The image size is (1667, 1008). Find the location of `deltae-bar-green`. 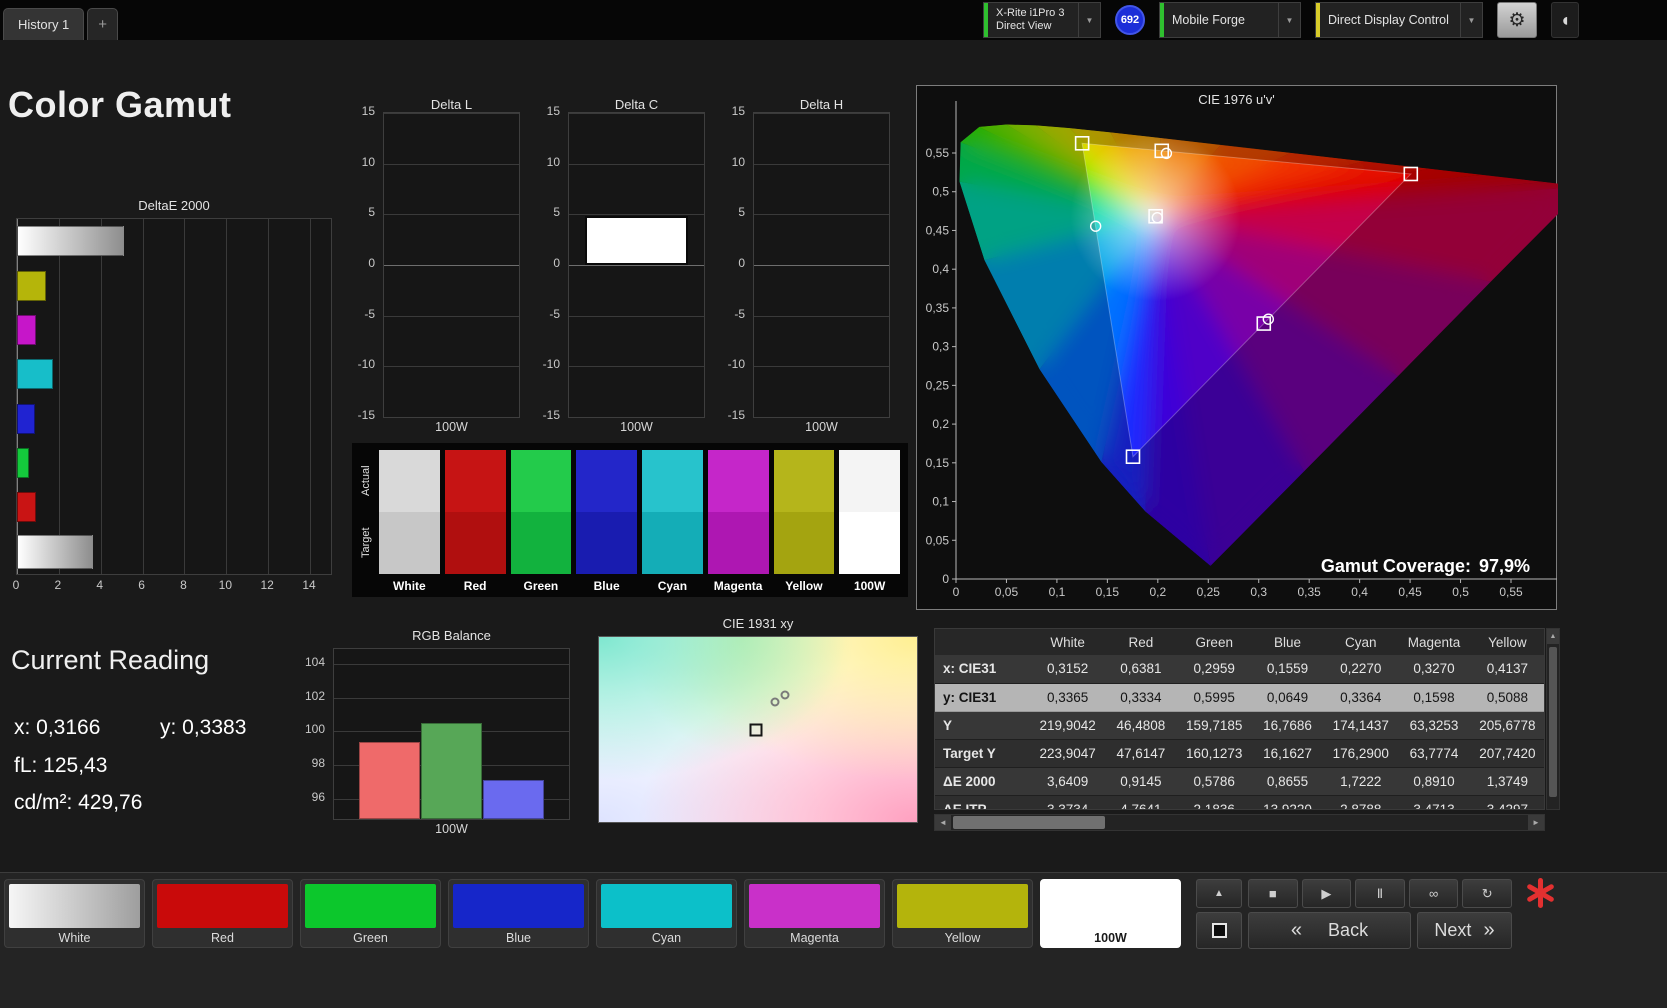

deltae-bar-green is located at coordinates (23, 463).